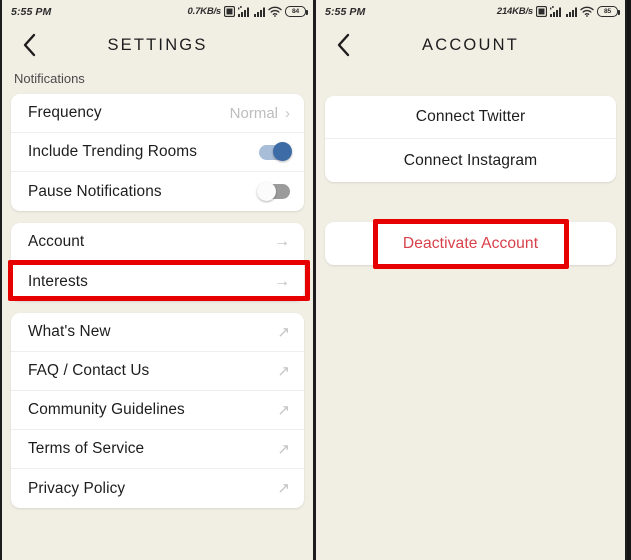 This screenshot has height=560, width=631. Describe the element at coordinates (69, 331) in the screenshot. I see `row-label: What's New` at that location.